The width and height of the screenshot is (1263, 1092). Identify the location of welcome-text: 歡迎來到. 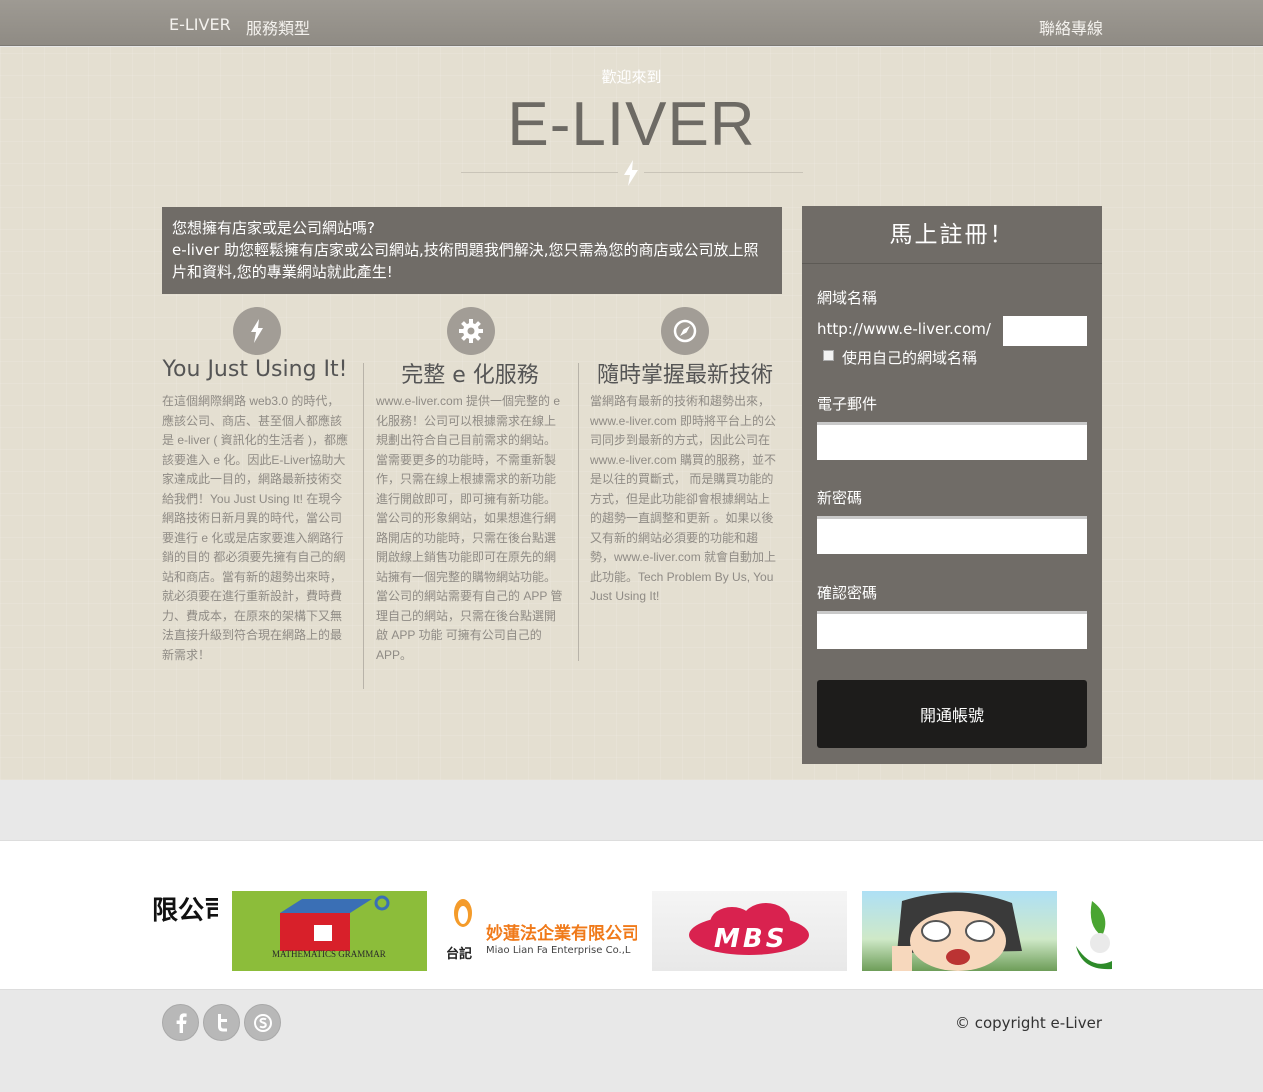
(631, 77).